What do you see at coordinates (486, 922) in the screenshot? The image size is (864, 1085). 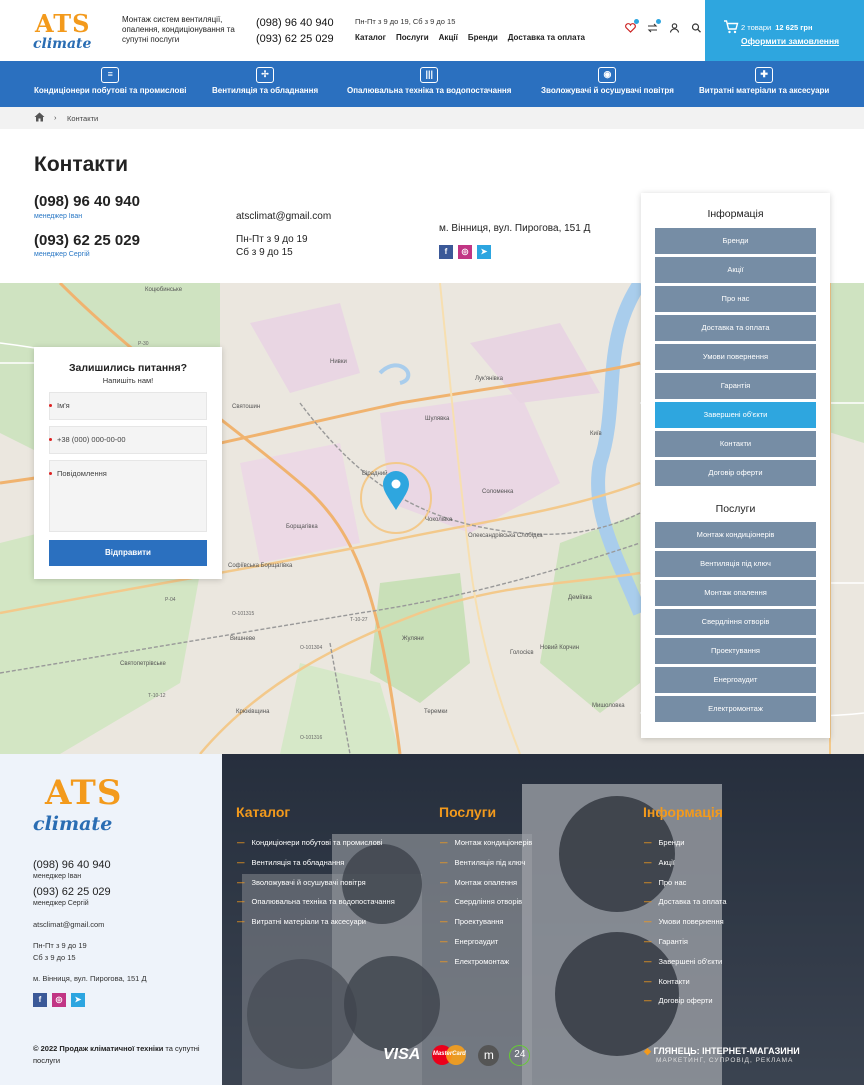 I see `footer-link: Проектування` at bounding box center [486, 922].